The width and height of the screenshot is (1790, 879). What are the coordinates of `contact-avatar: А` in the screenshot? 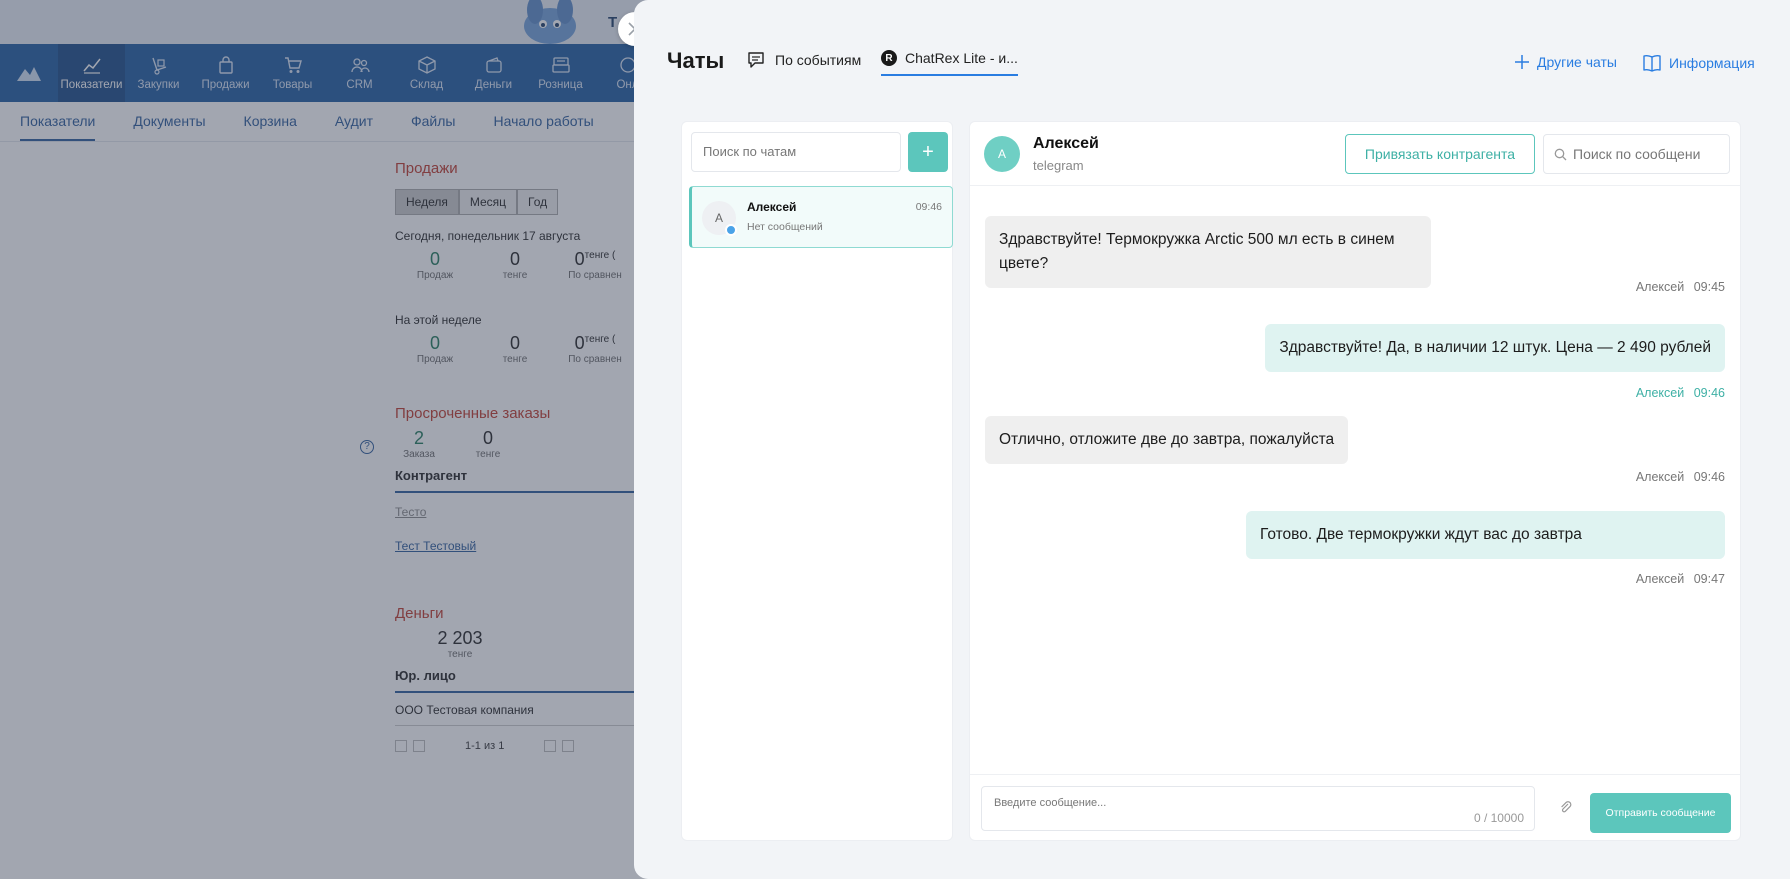 It's located at (1002, 154).